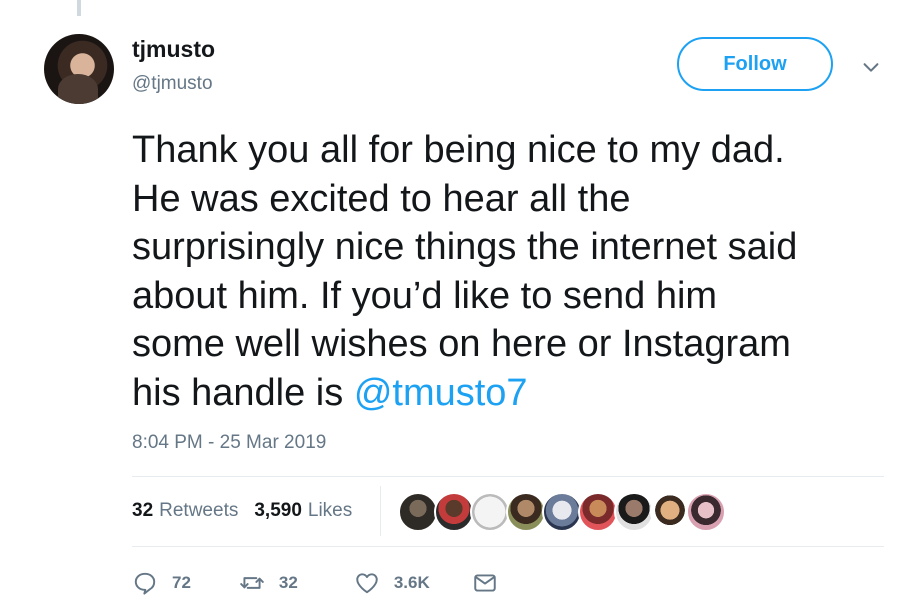  What do you see at coordinates (458, 150) in the screenshot?
I see `tweet-line: Thank you all for being nice to my dad.` at bounding box center [458, 150].